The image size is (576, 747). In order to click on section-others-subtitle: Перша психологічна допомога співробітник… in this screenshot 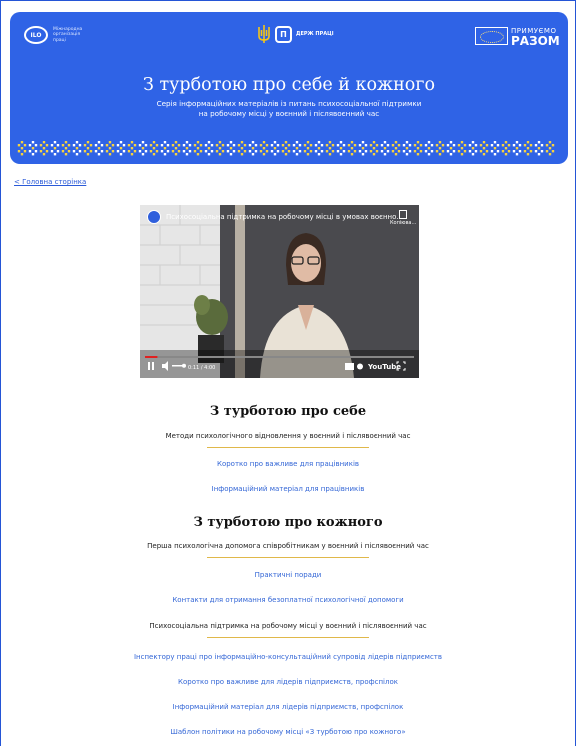, I will do `click(288, 546)`.